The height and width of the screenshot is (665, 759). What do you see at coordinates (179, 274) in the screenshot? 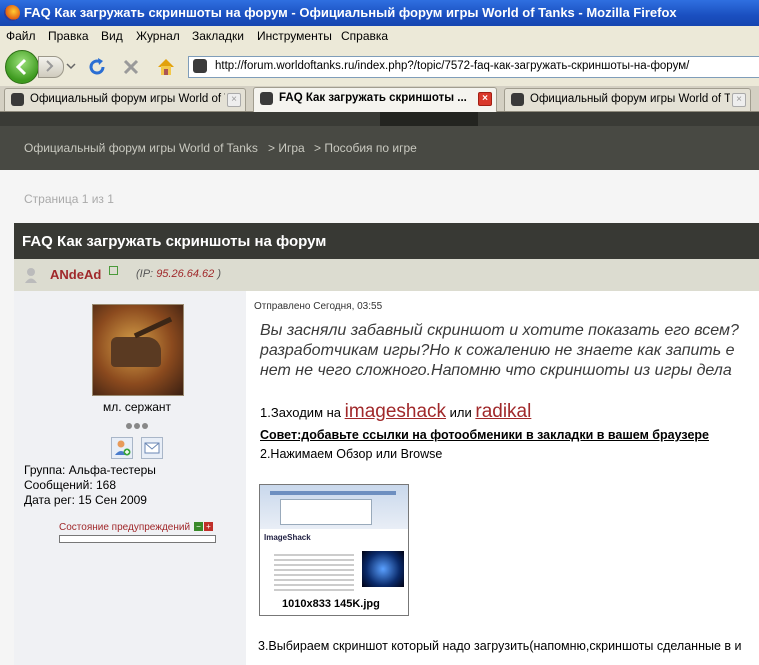
I see `author-ip: (IP: 95.26.64.62 )` at bounding box center [179, 274].